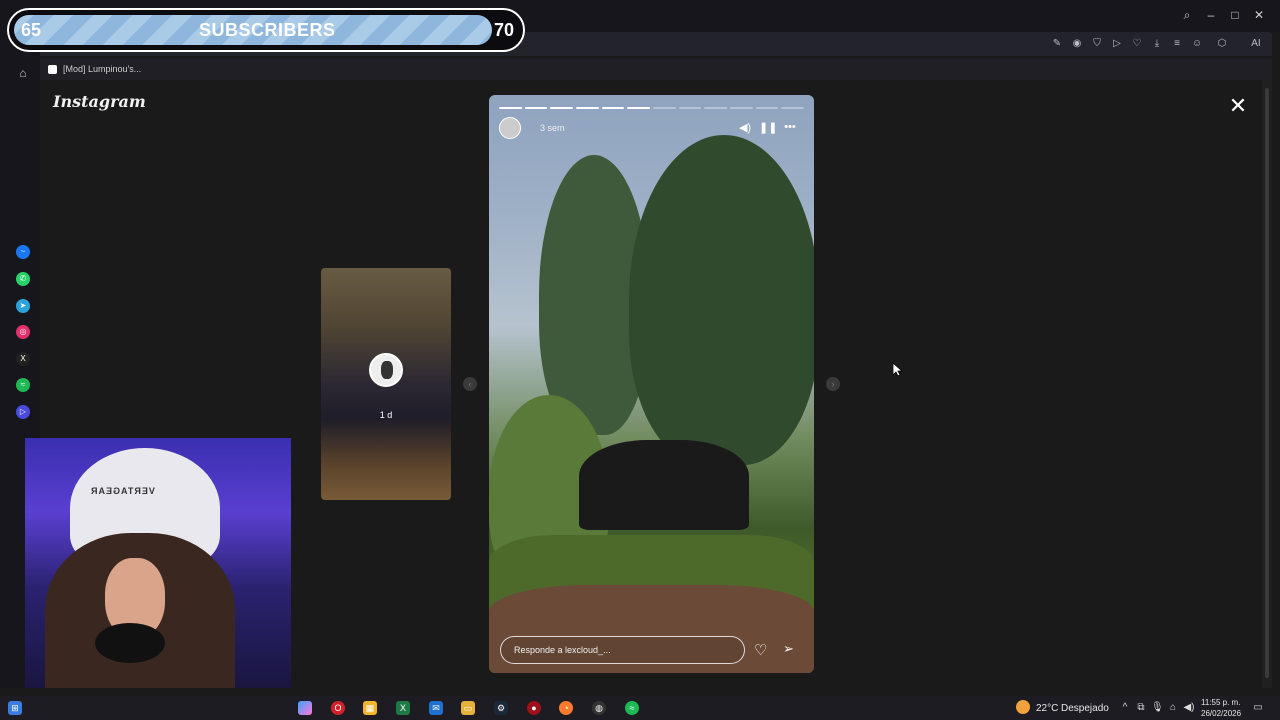  I want to click on home-icon: ⌂, so click(23, 73).